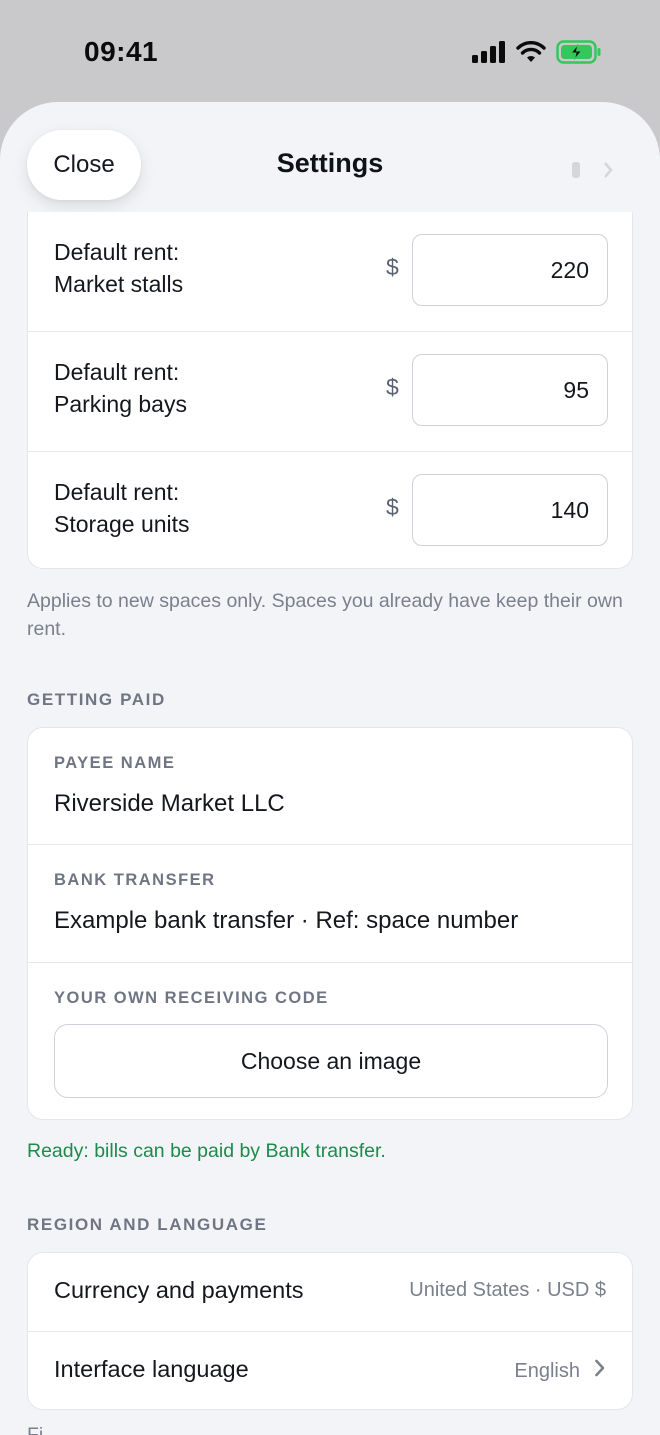  I want to click on region-helper-text: Fi, so click(35, 1429).